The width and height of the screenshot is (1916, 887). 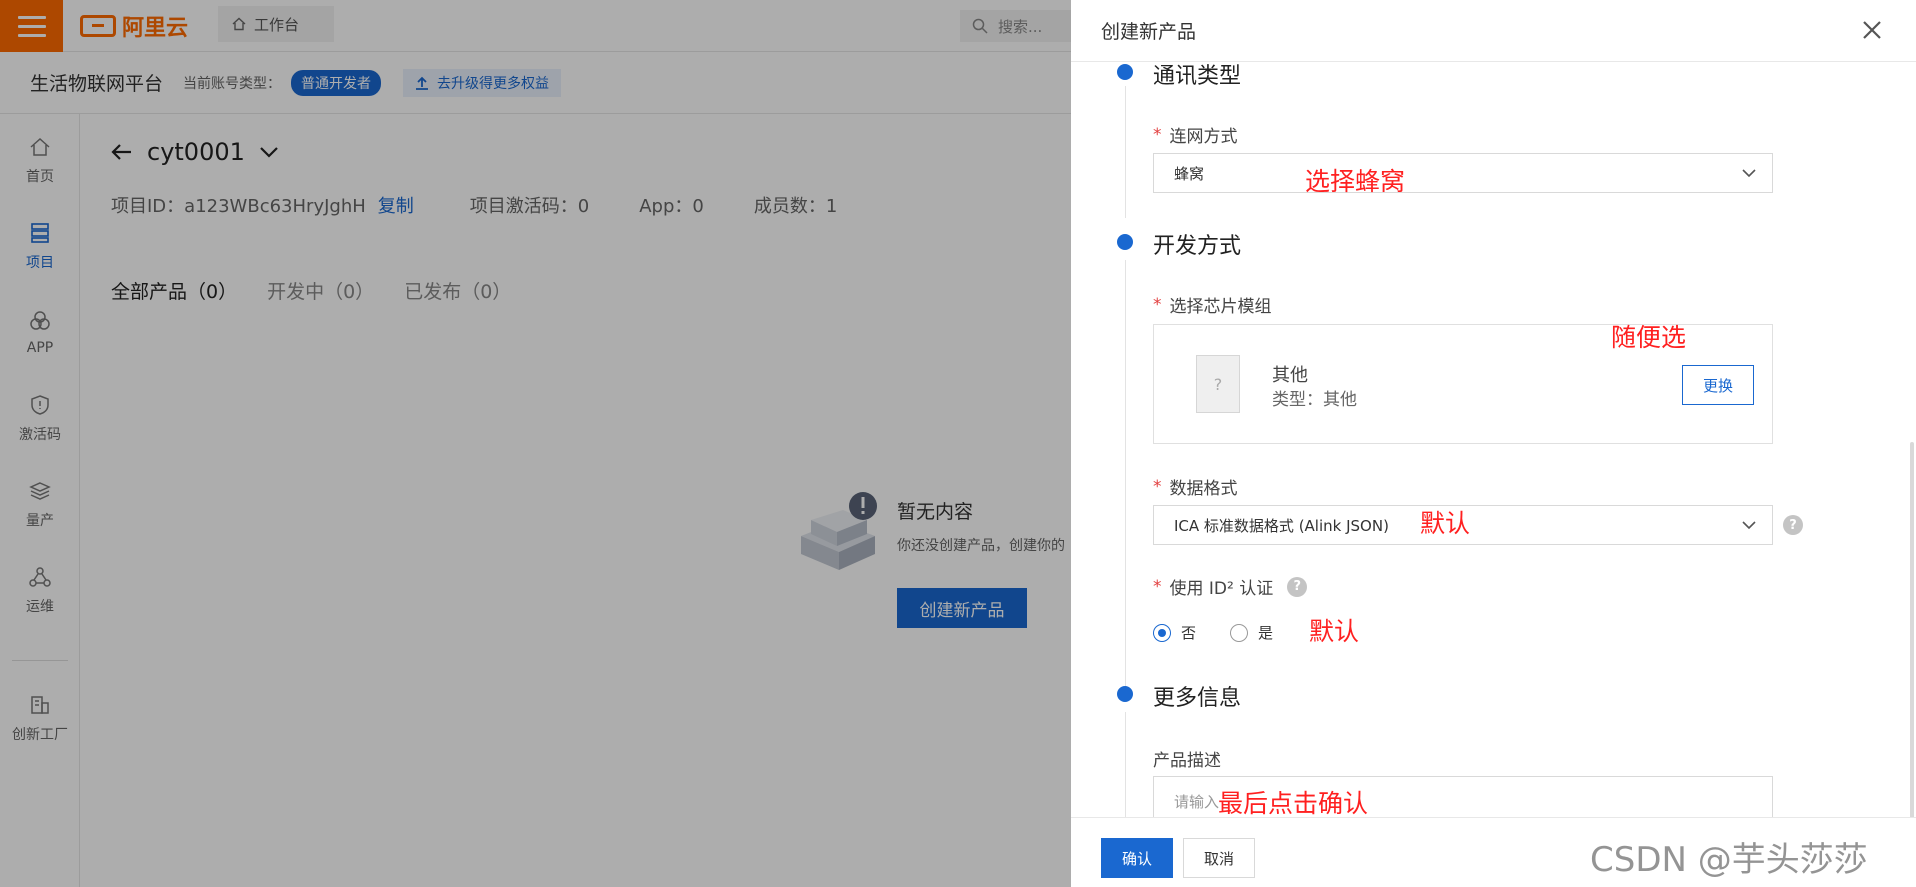 I want to click on chip-type: 类型：其他, so click(x=1314, y=400).